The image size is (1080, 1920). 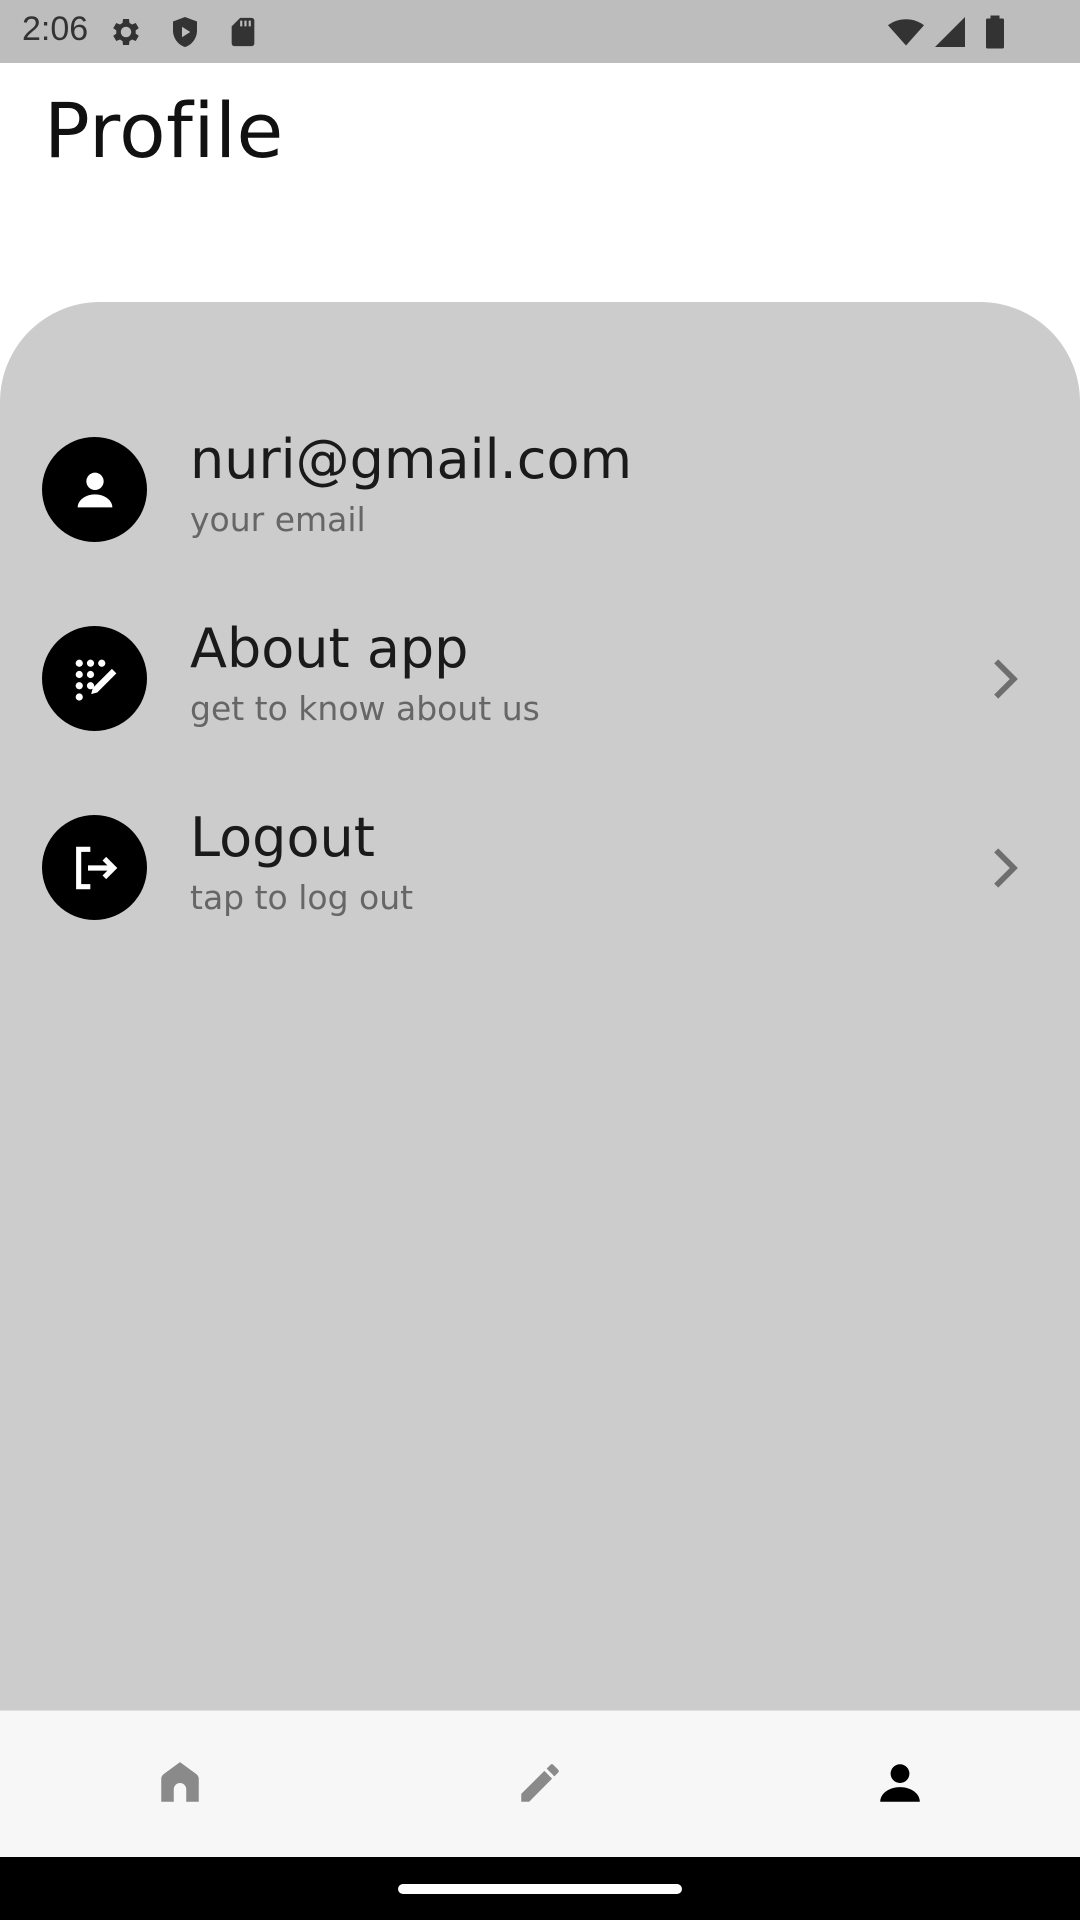 What do you see at coordinates (164, 130) in the screenshot?
I see `page-title: Profile` at bounding box center [164, 130].